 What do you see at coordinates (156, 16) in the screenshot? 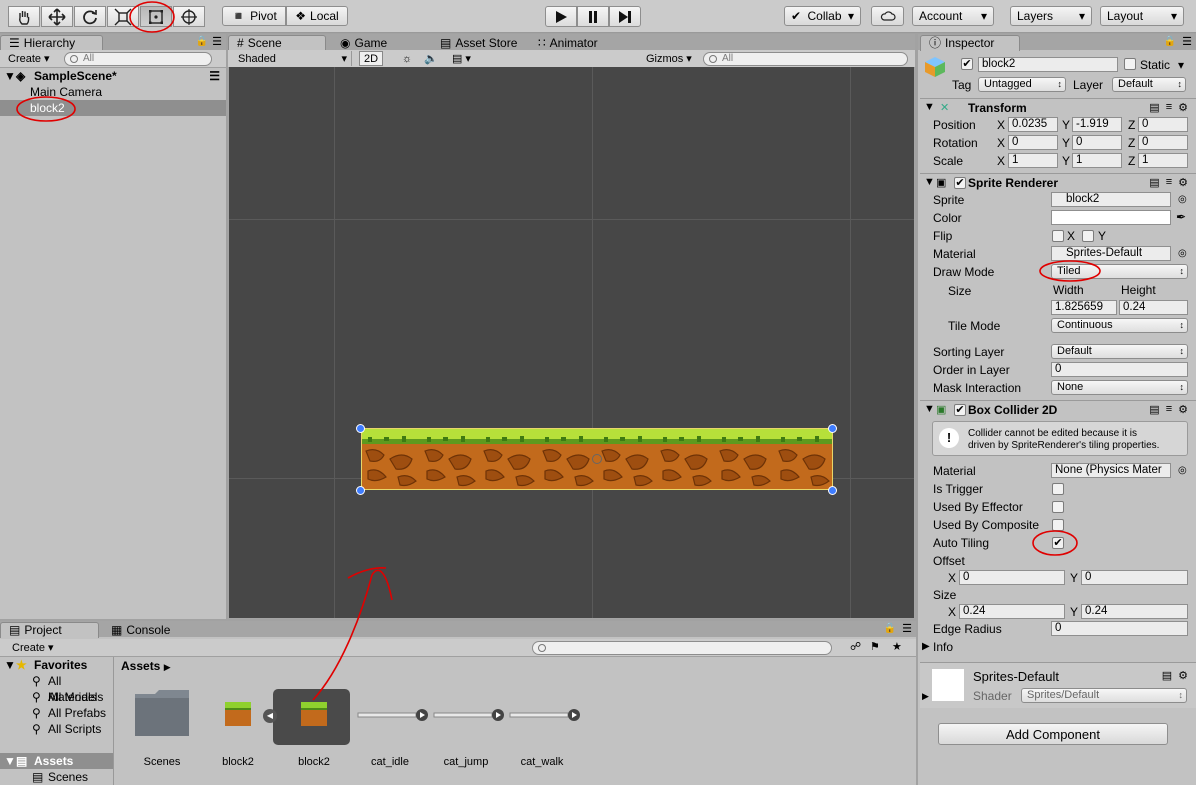
I see `rect-tool-button` at bounding box center [156, 16].